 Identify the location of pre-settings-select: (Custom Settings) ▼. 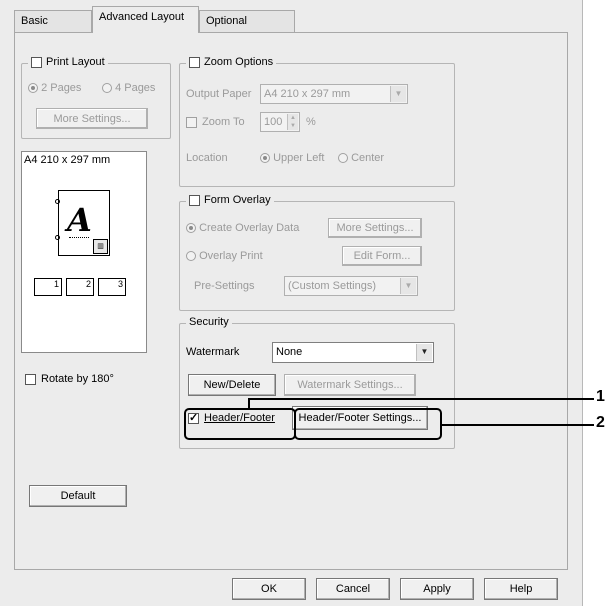
(351, 286).